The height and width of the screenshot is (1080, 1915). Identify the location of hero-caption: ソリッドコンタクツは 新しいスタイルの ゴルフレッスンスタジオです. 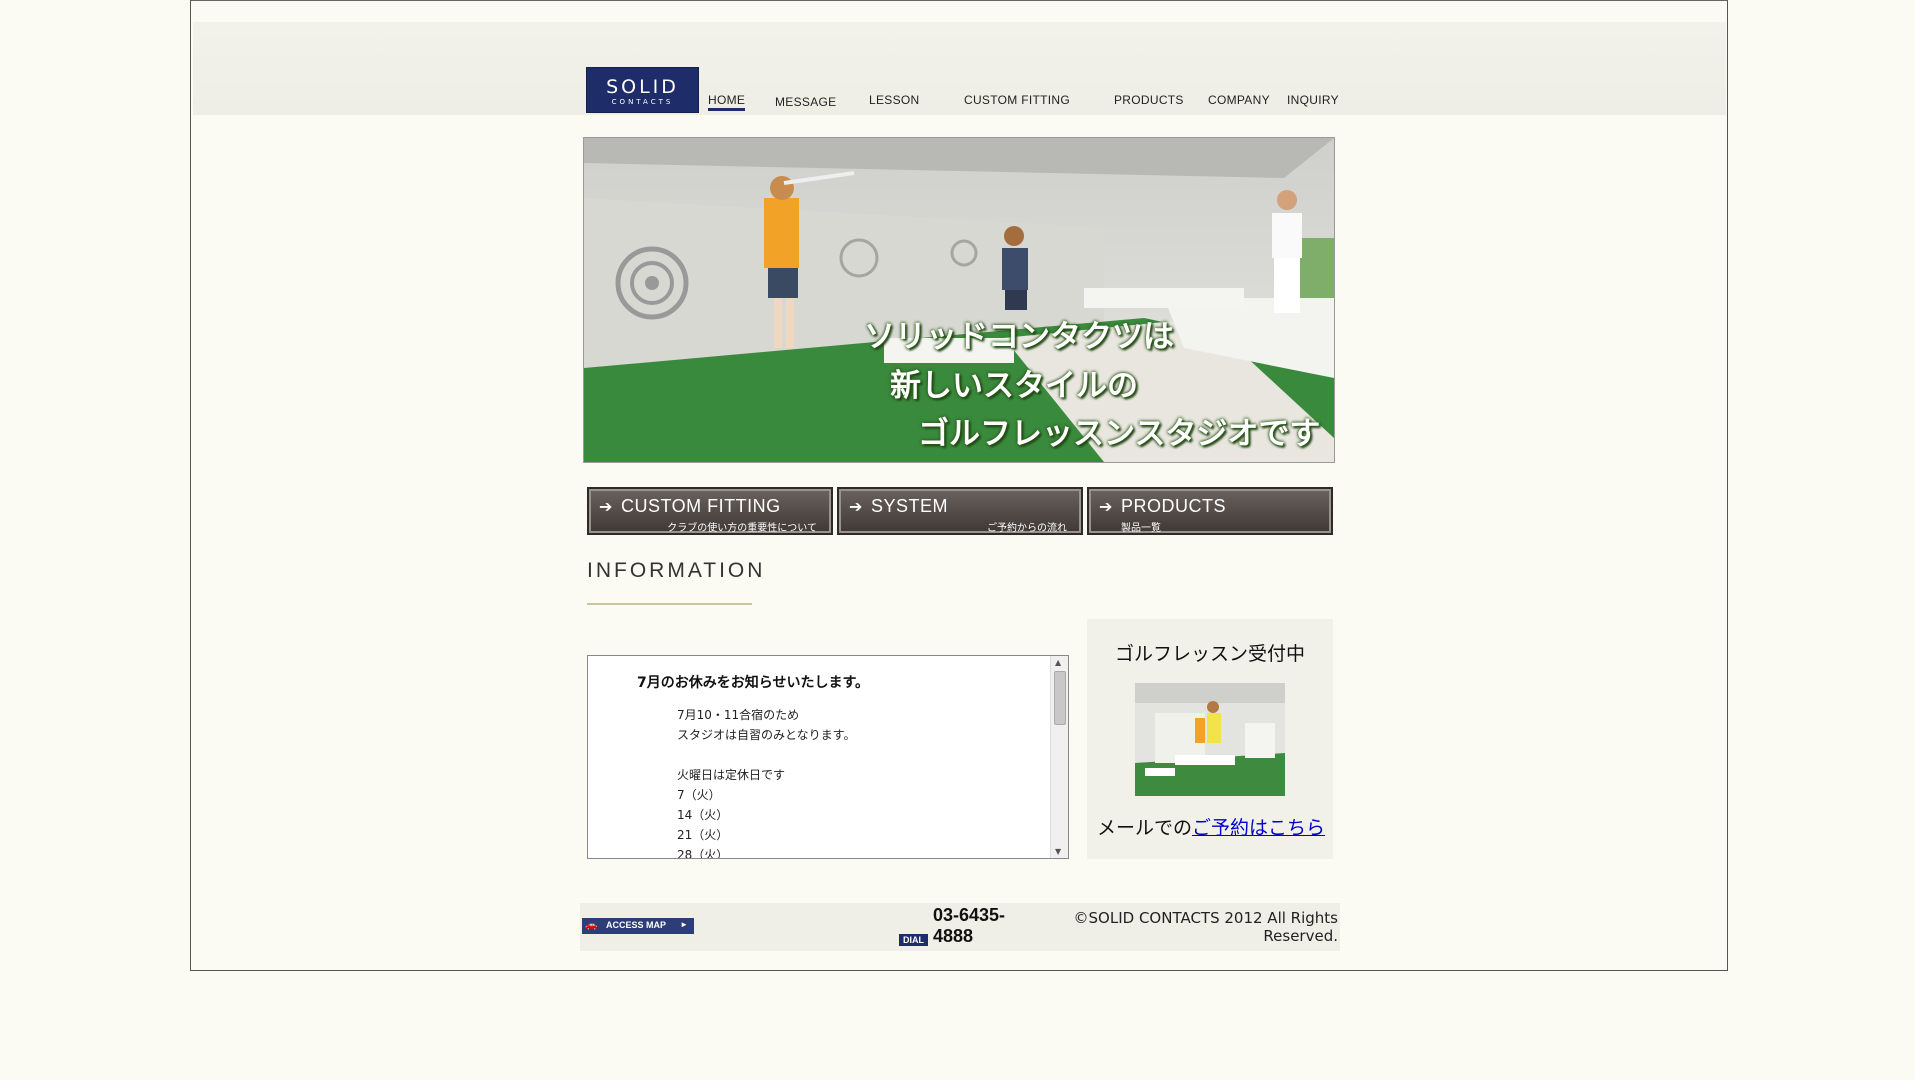
(959, 300).